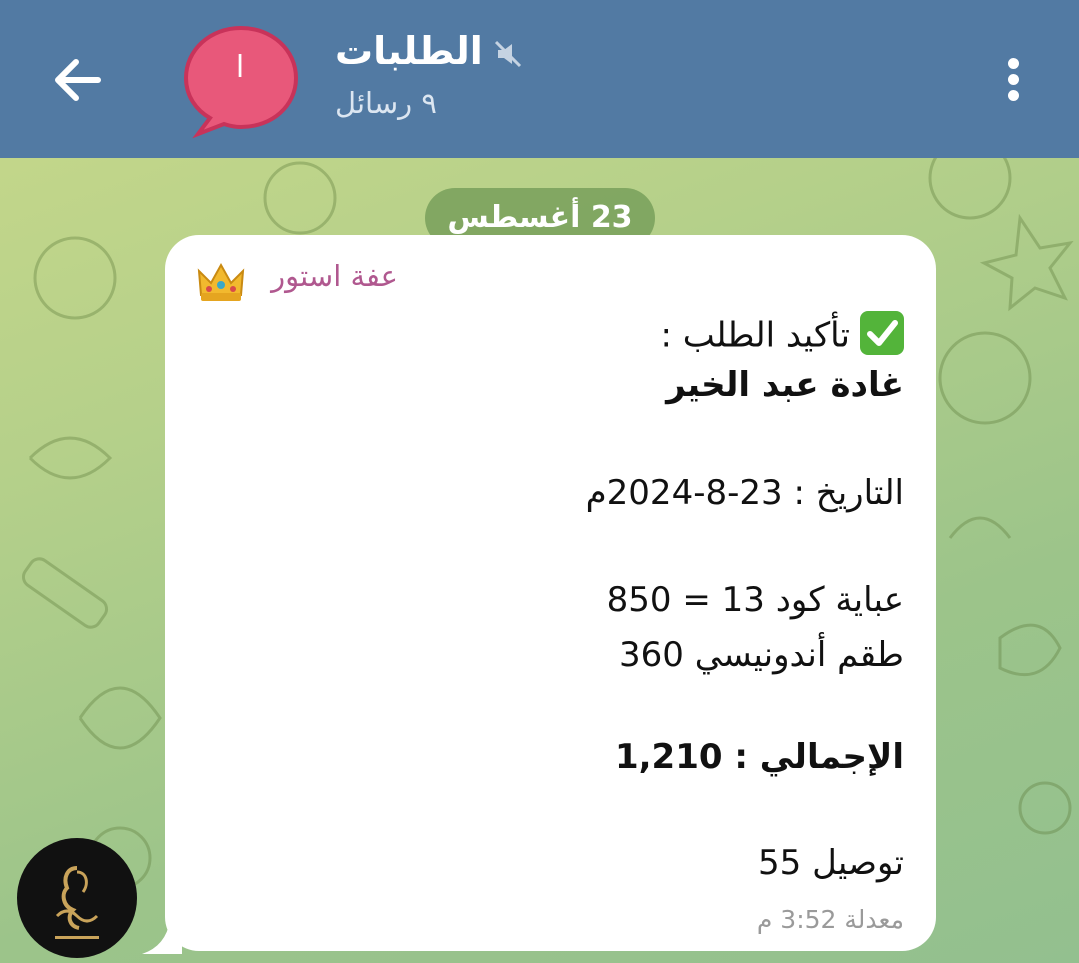  What do you see at coordinates (755, 335) in the screenshot?
I see `confirmation-text: تأكيد الطلب :` at bounding box center [755, 335].